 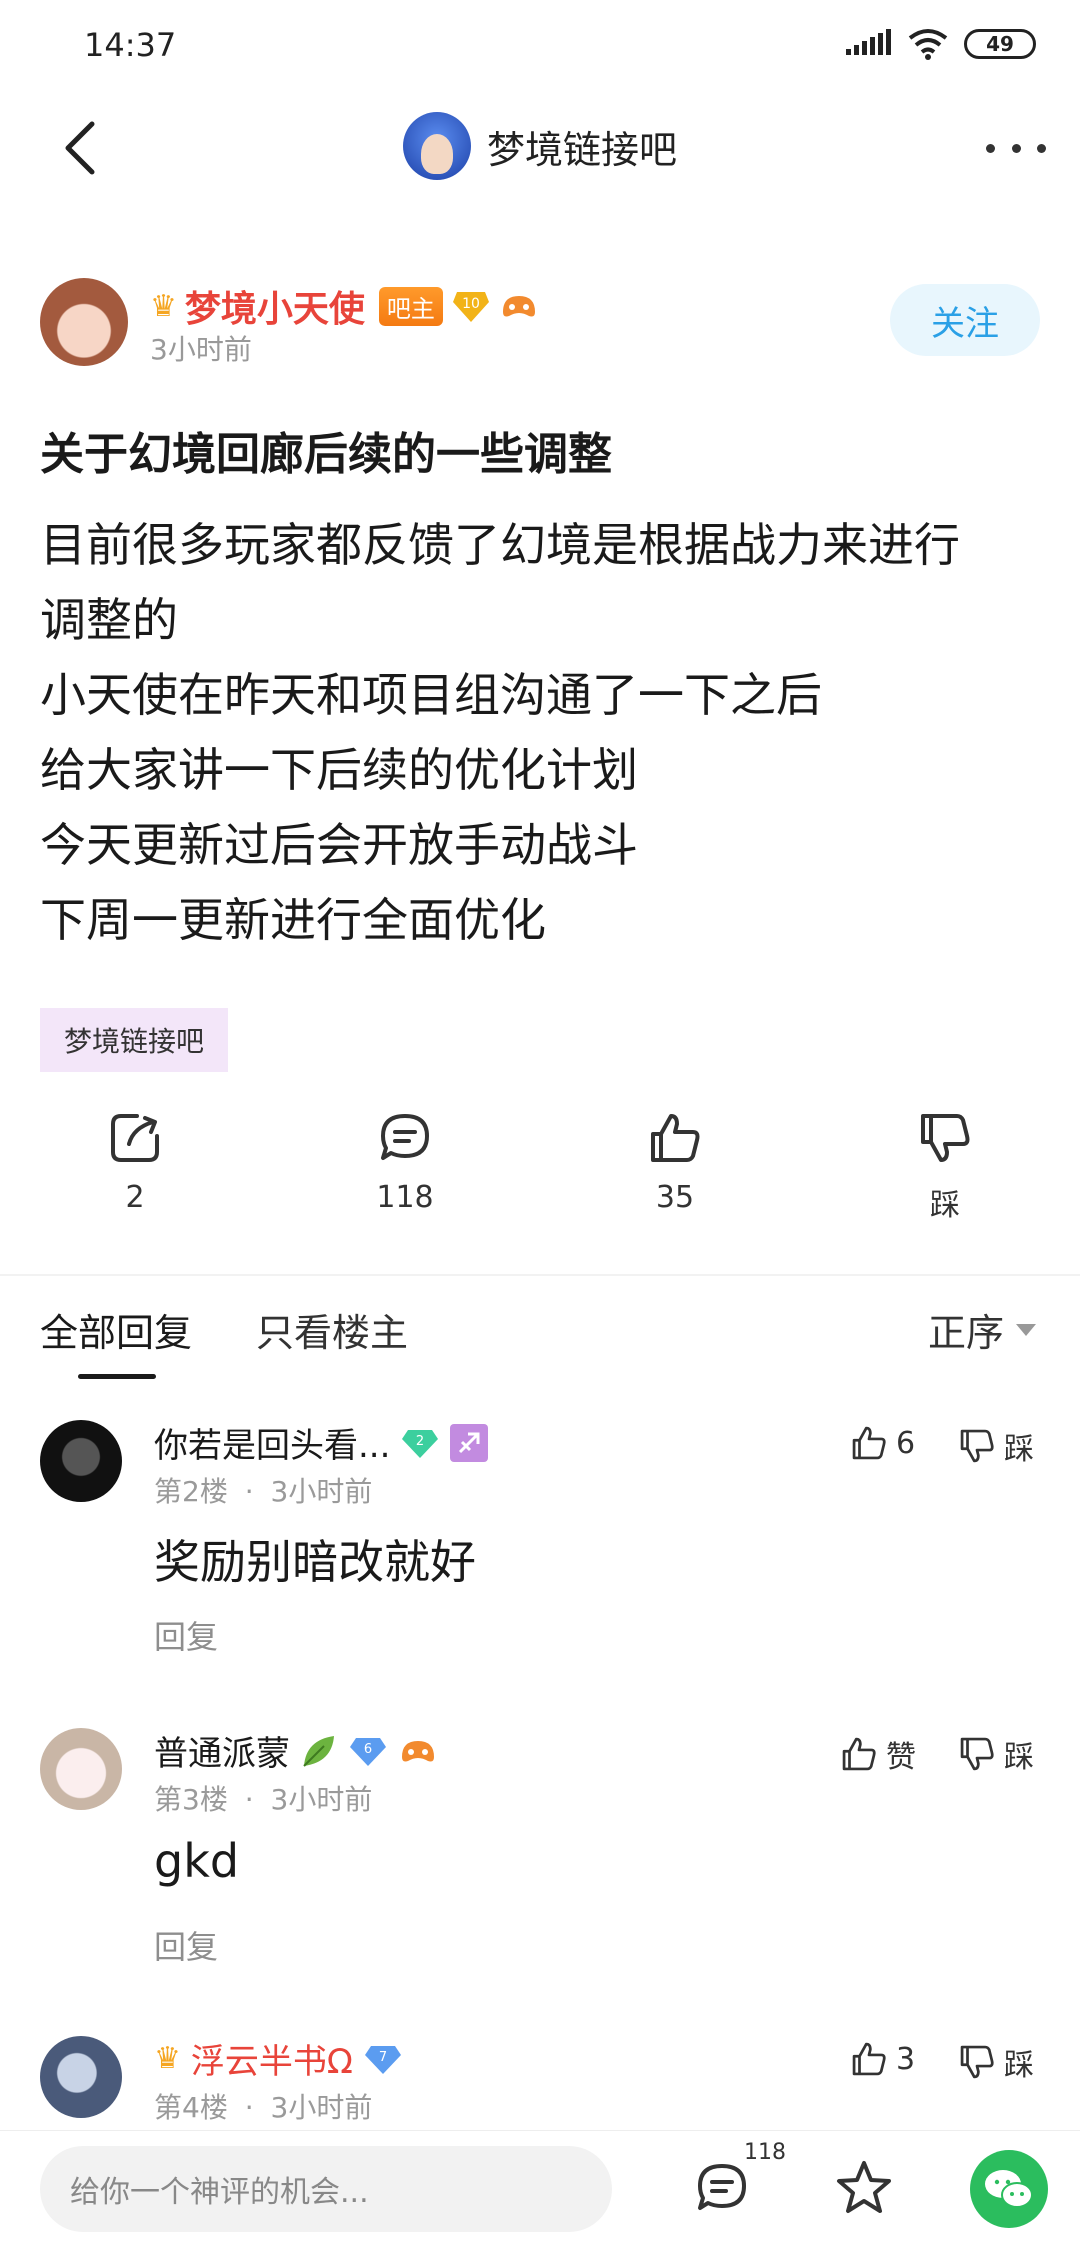 What do you see at coordinates (84, 322) in the screenshot?
I see `author-avatar` at bounding box center [84, 322].